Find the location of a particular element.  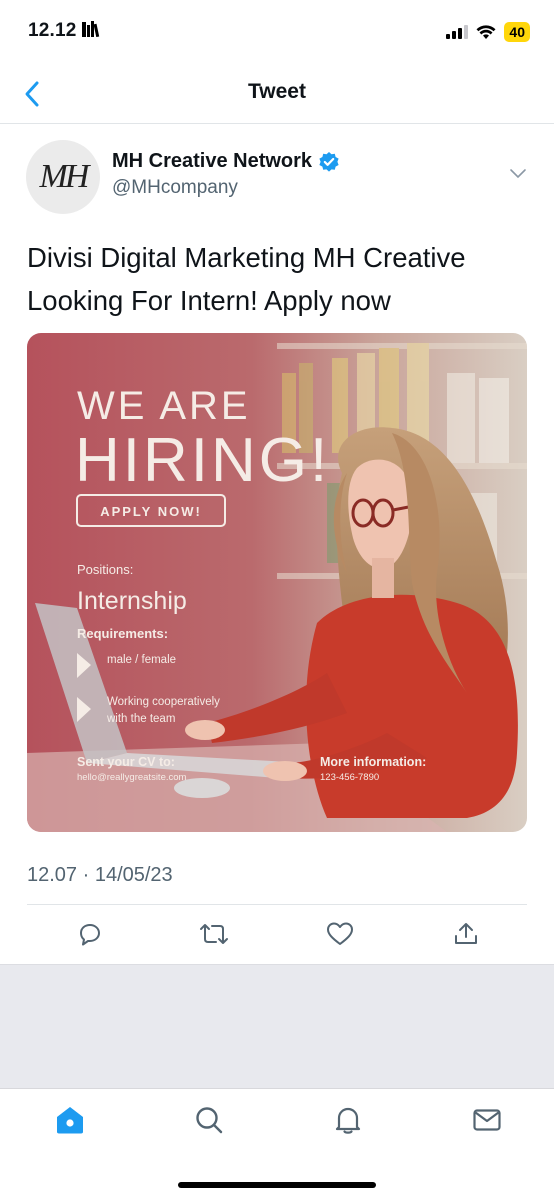

replies-area is located at coordinates (277, 1026).